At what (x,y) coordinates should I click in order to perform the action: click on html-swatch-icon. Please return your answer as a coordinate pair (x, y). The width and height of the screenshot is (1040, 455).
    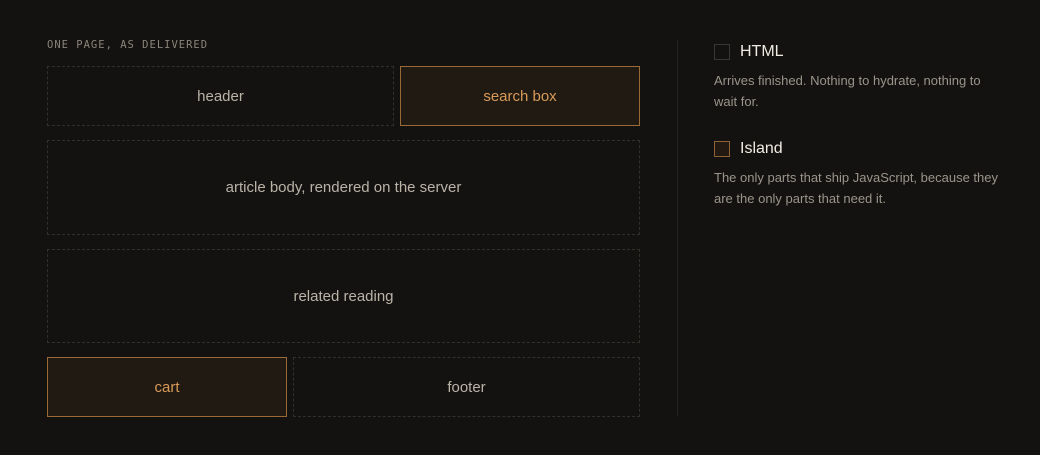
    Looking at the image, I should click on (722, 52).